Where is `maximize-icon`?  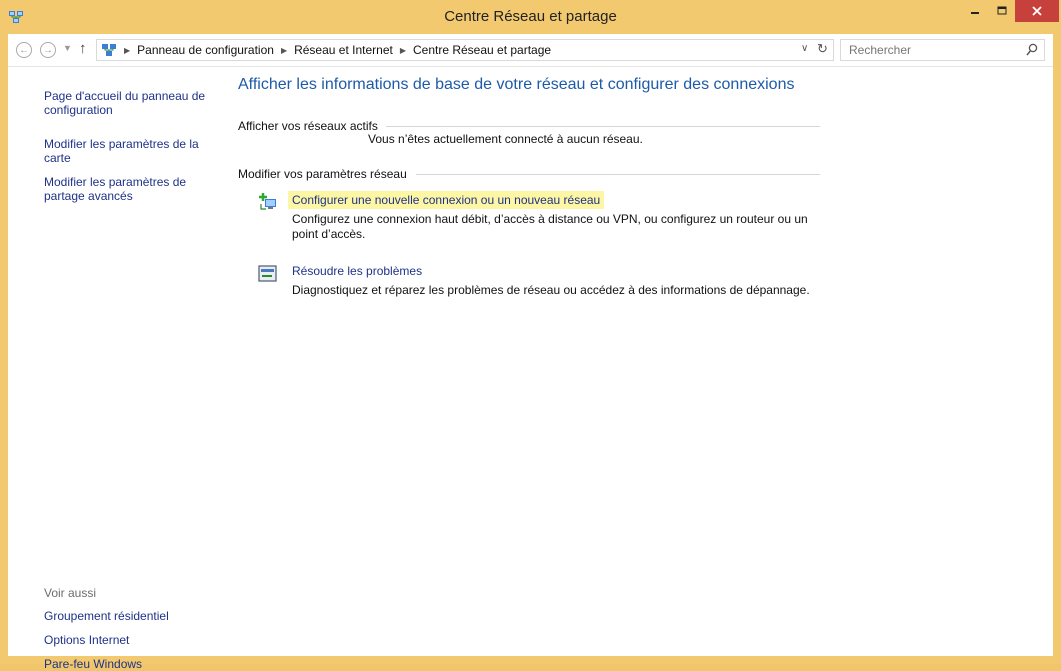
maximize-icon is located at coordinates (1002, 10).